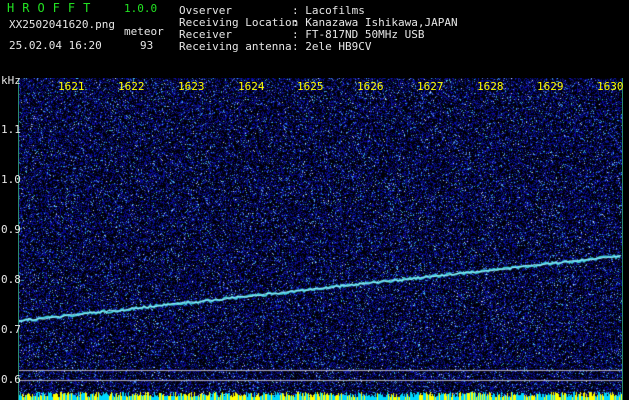 Image resolution: width=629 pixels, height=400 pixels. I want to click on app-version: 1.0.0, so click(141, 8).